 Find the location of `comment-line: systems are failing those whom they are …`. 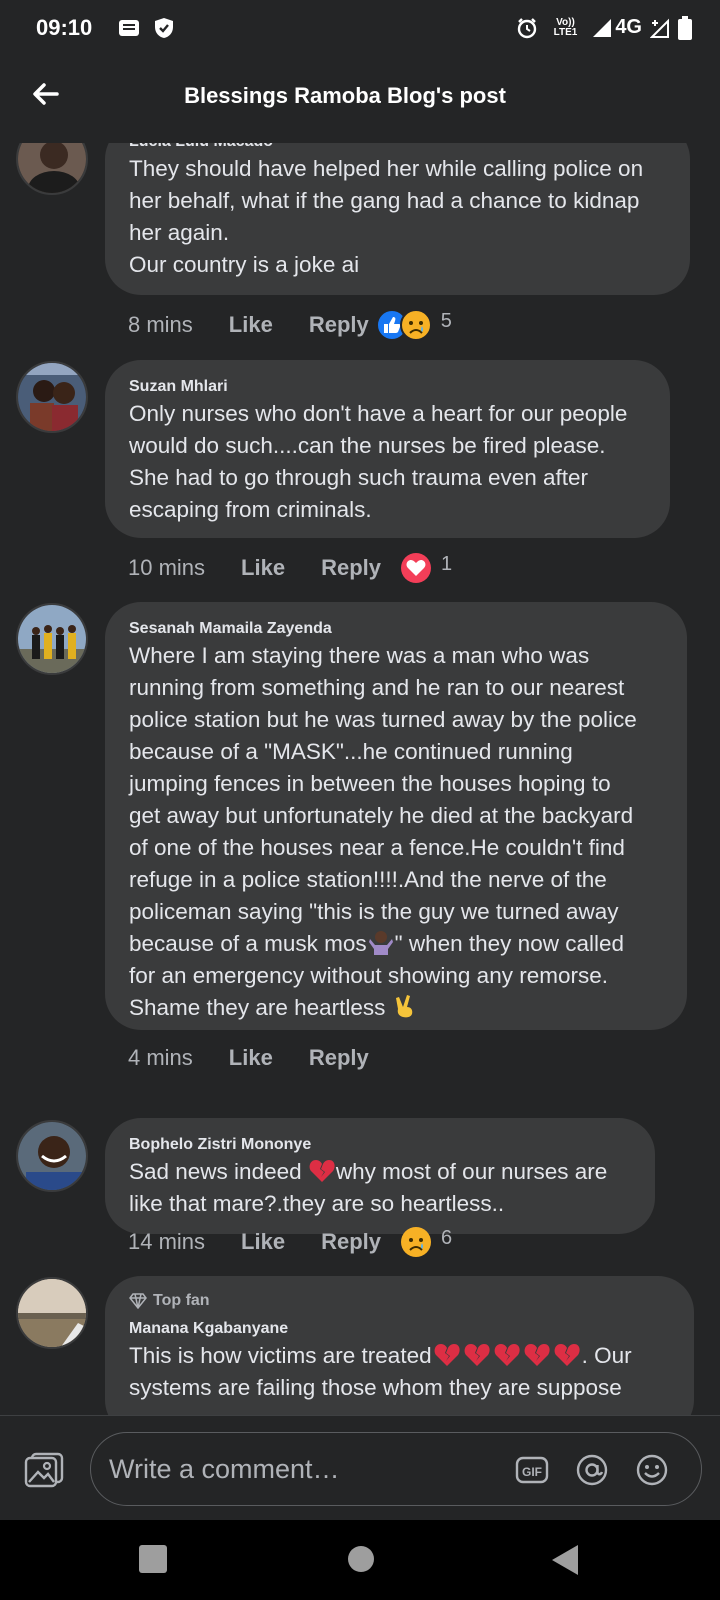

comment-line: systems are failing those whom they are … is located at coordinates (375, 1387).